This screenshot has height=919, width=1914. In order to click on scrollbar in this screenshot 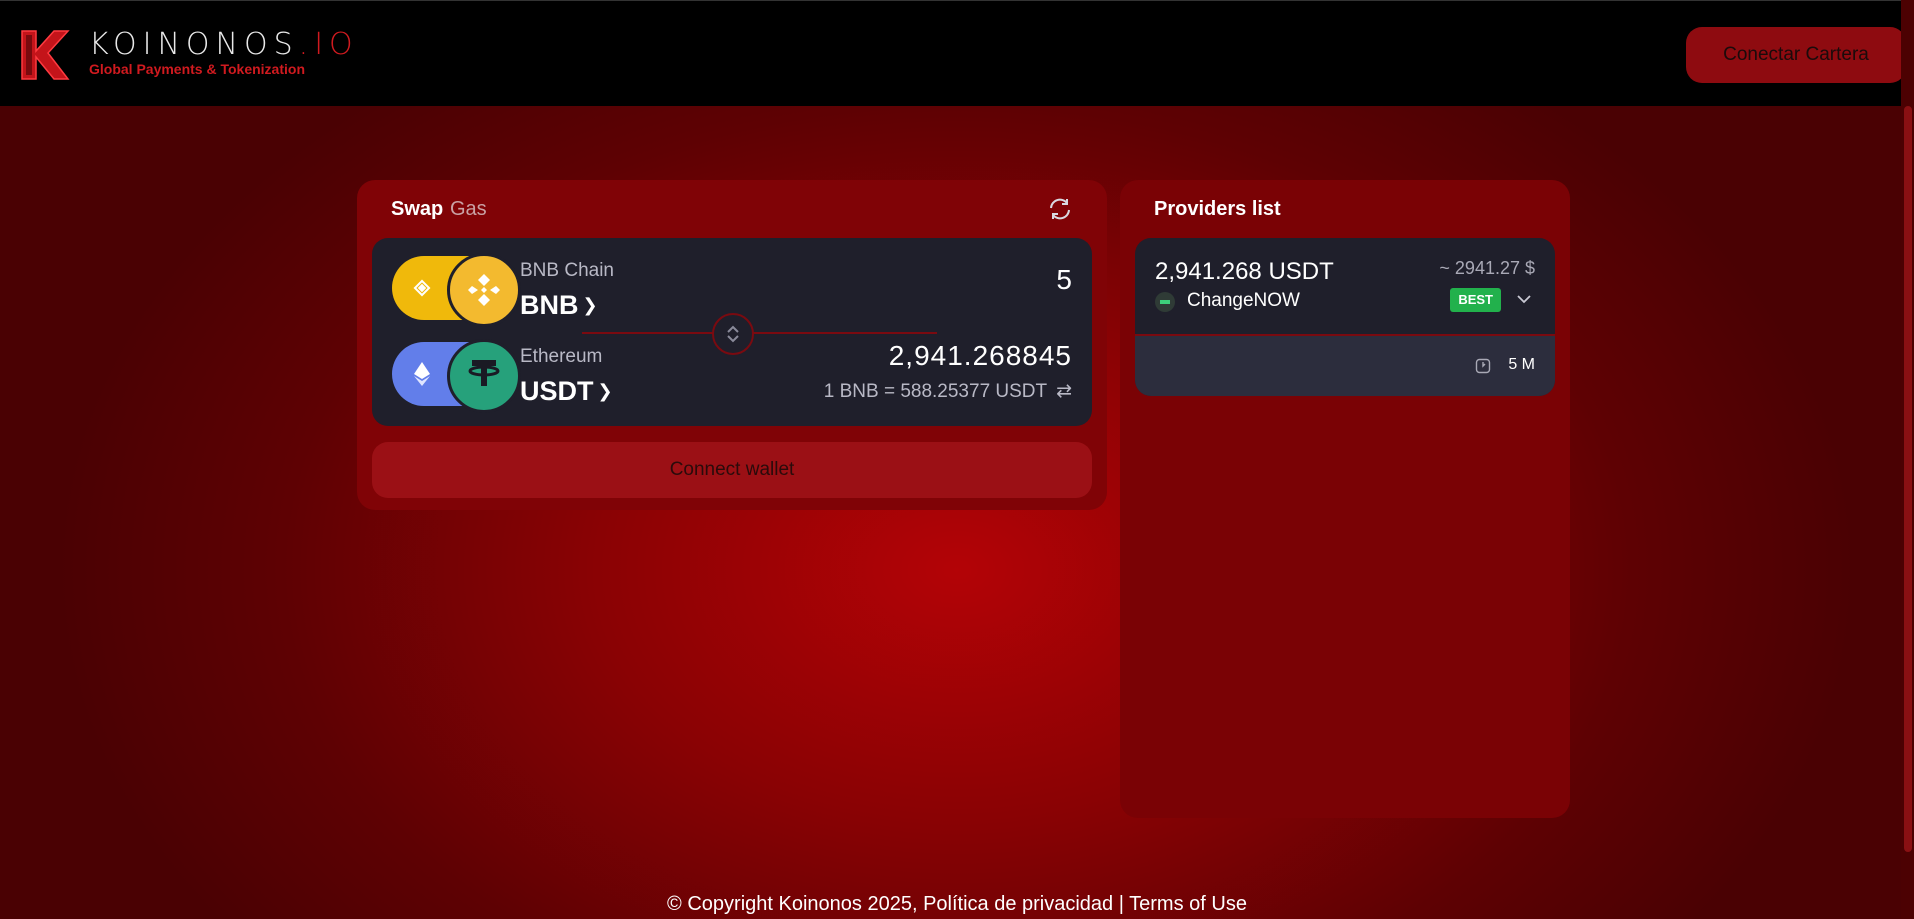, I will do `click(1907, 459)`.